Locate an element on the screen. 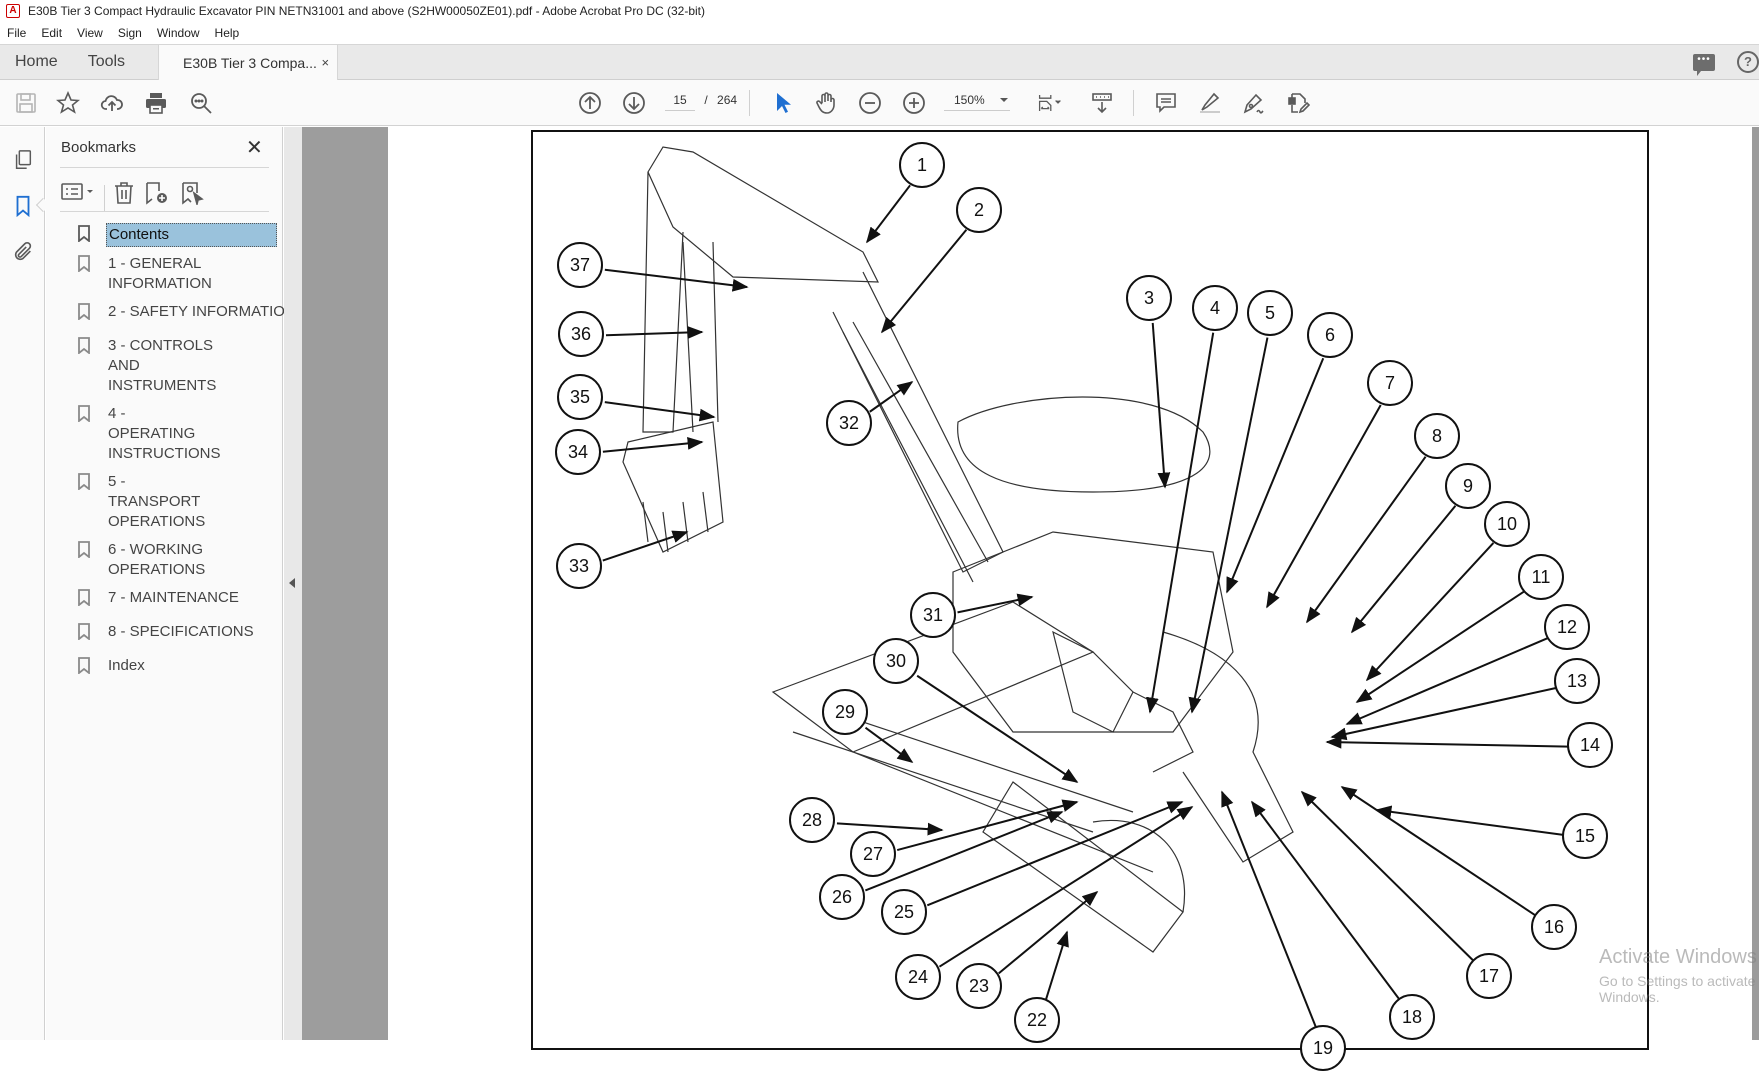 The width and height of the screenshot is (1759, 1071). menu-window: Window is located at coordinates (179, 33).